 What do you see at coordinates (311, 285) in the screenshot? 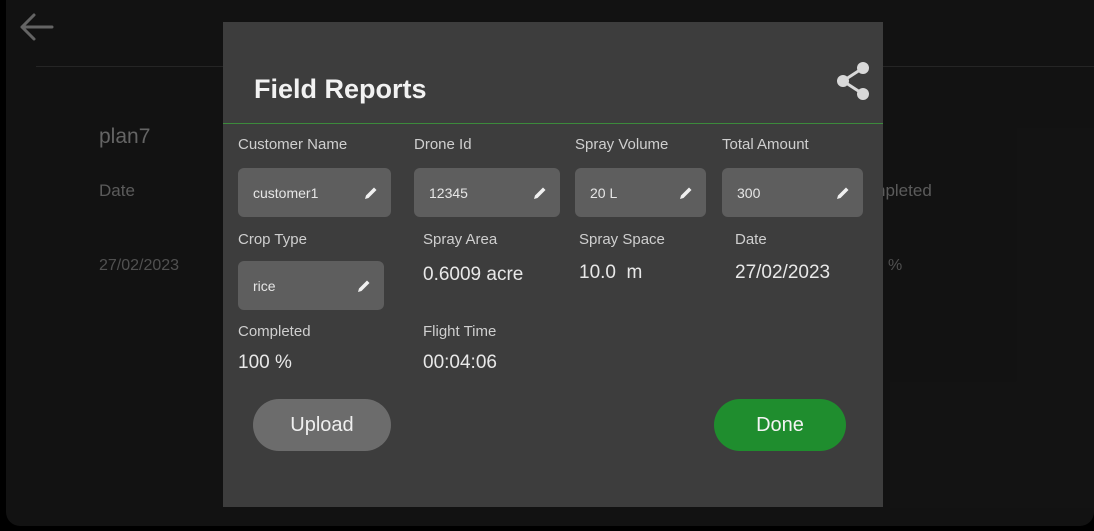
I see `crop-type-field: rice` at bounding box center [311, 285].